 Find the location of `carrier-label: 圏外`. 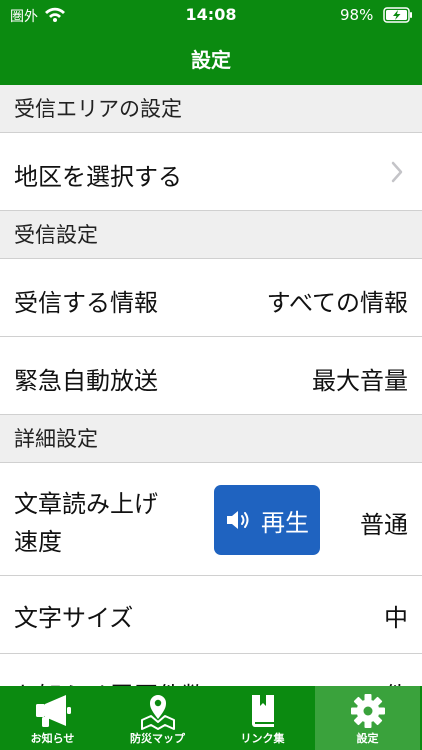

carrier-label: 圏外 is located at coordinates (24, 17).